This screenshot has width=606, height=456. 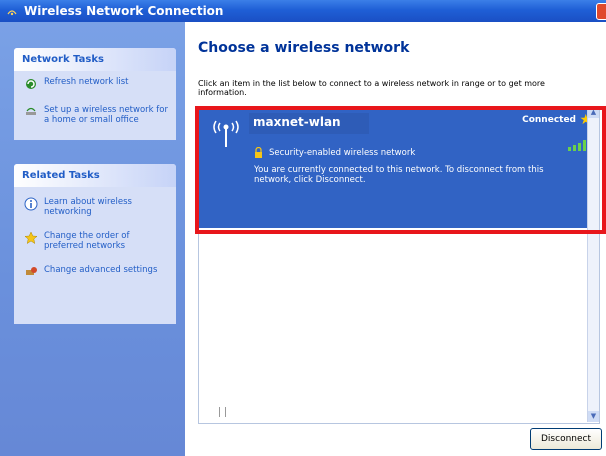 What do you see at coordinates (31, 84) in the screenshot?
I see `refresh-icon` at bounding box center [31, 84].